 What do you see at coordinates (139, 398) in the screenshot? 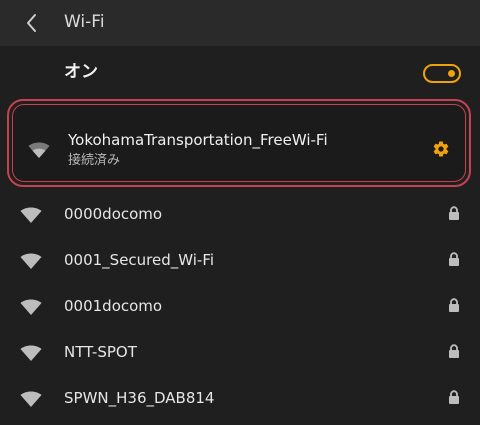
I see `network-ssid: SPWN_H36_DAB814` at bounding box center [139, 398].